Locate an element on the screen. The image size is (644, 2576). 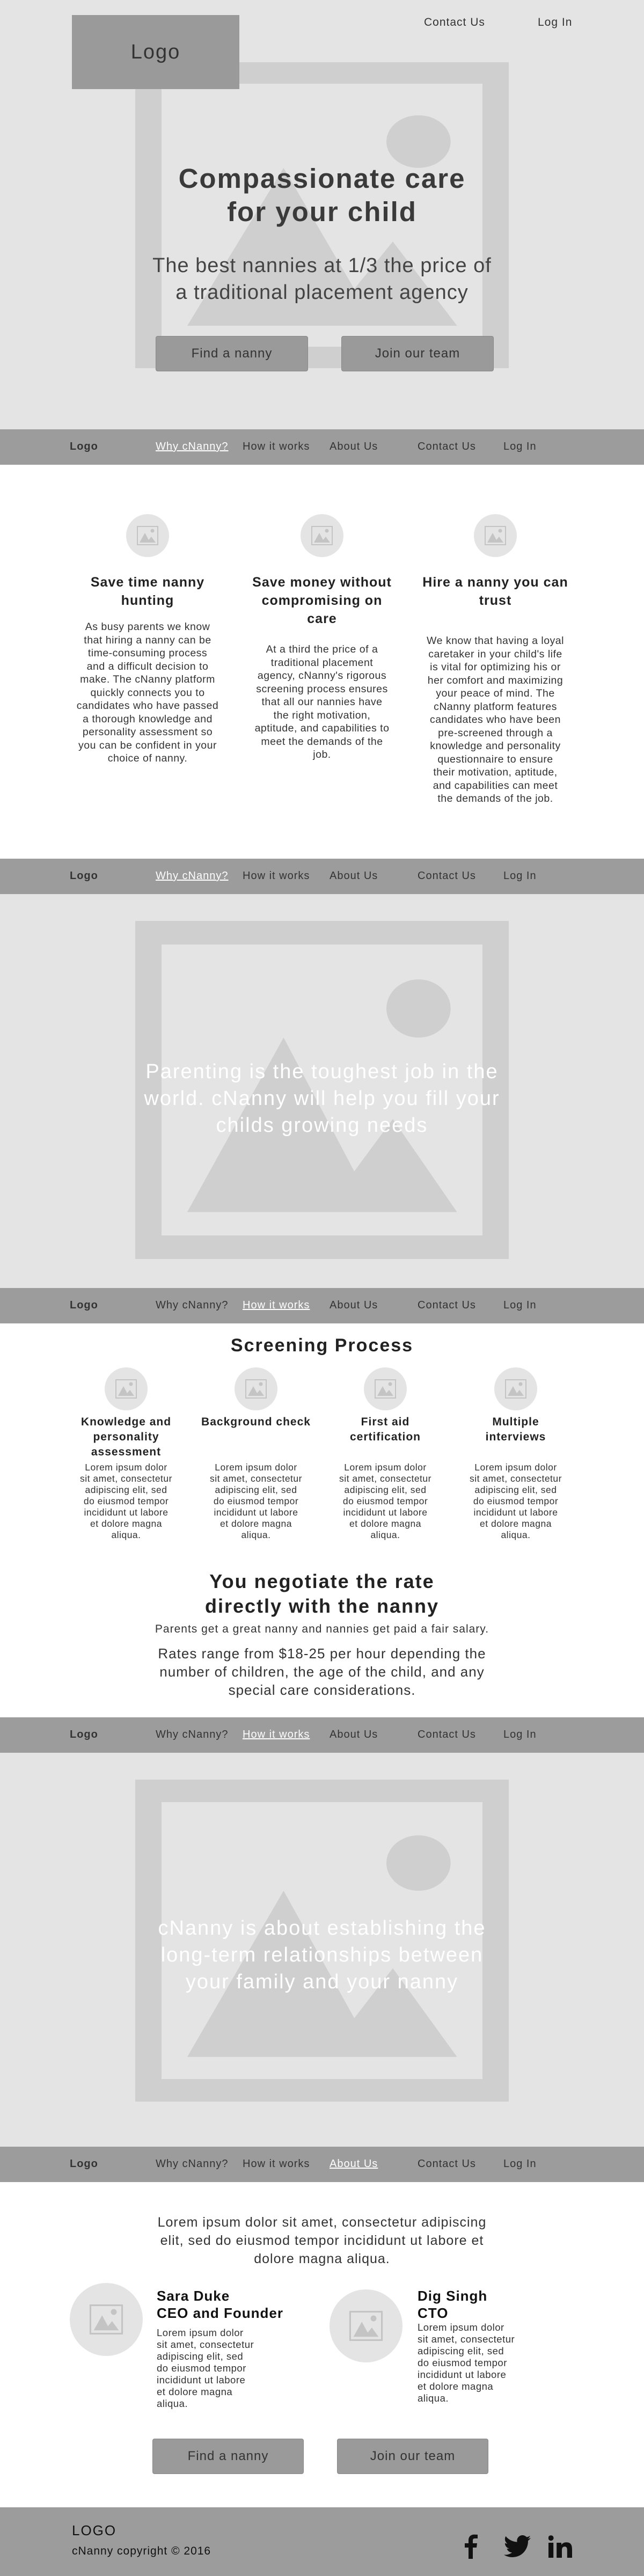
heading-line: directly with the nanny is located at coordinates (322, 1606).